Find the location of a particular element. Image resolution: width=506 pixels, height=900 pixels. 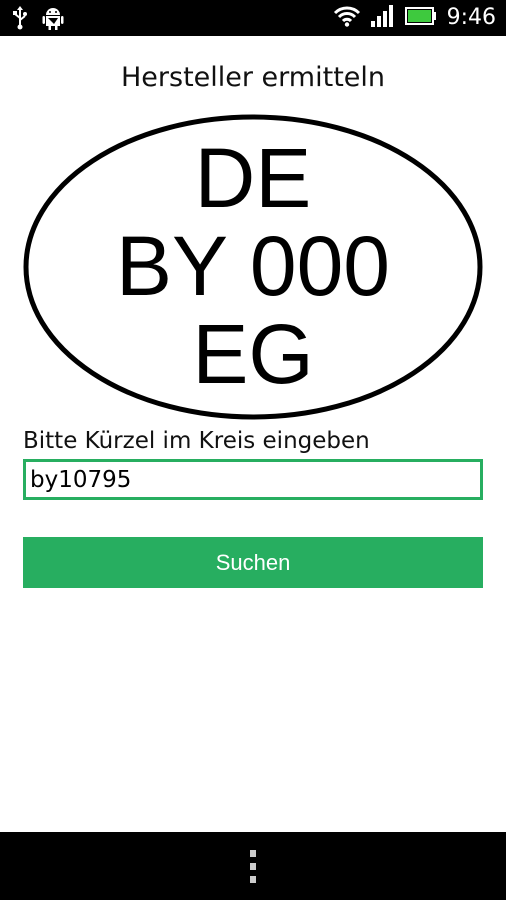

status-system: 9:46 is located at coordinates (414, 18).